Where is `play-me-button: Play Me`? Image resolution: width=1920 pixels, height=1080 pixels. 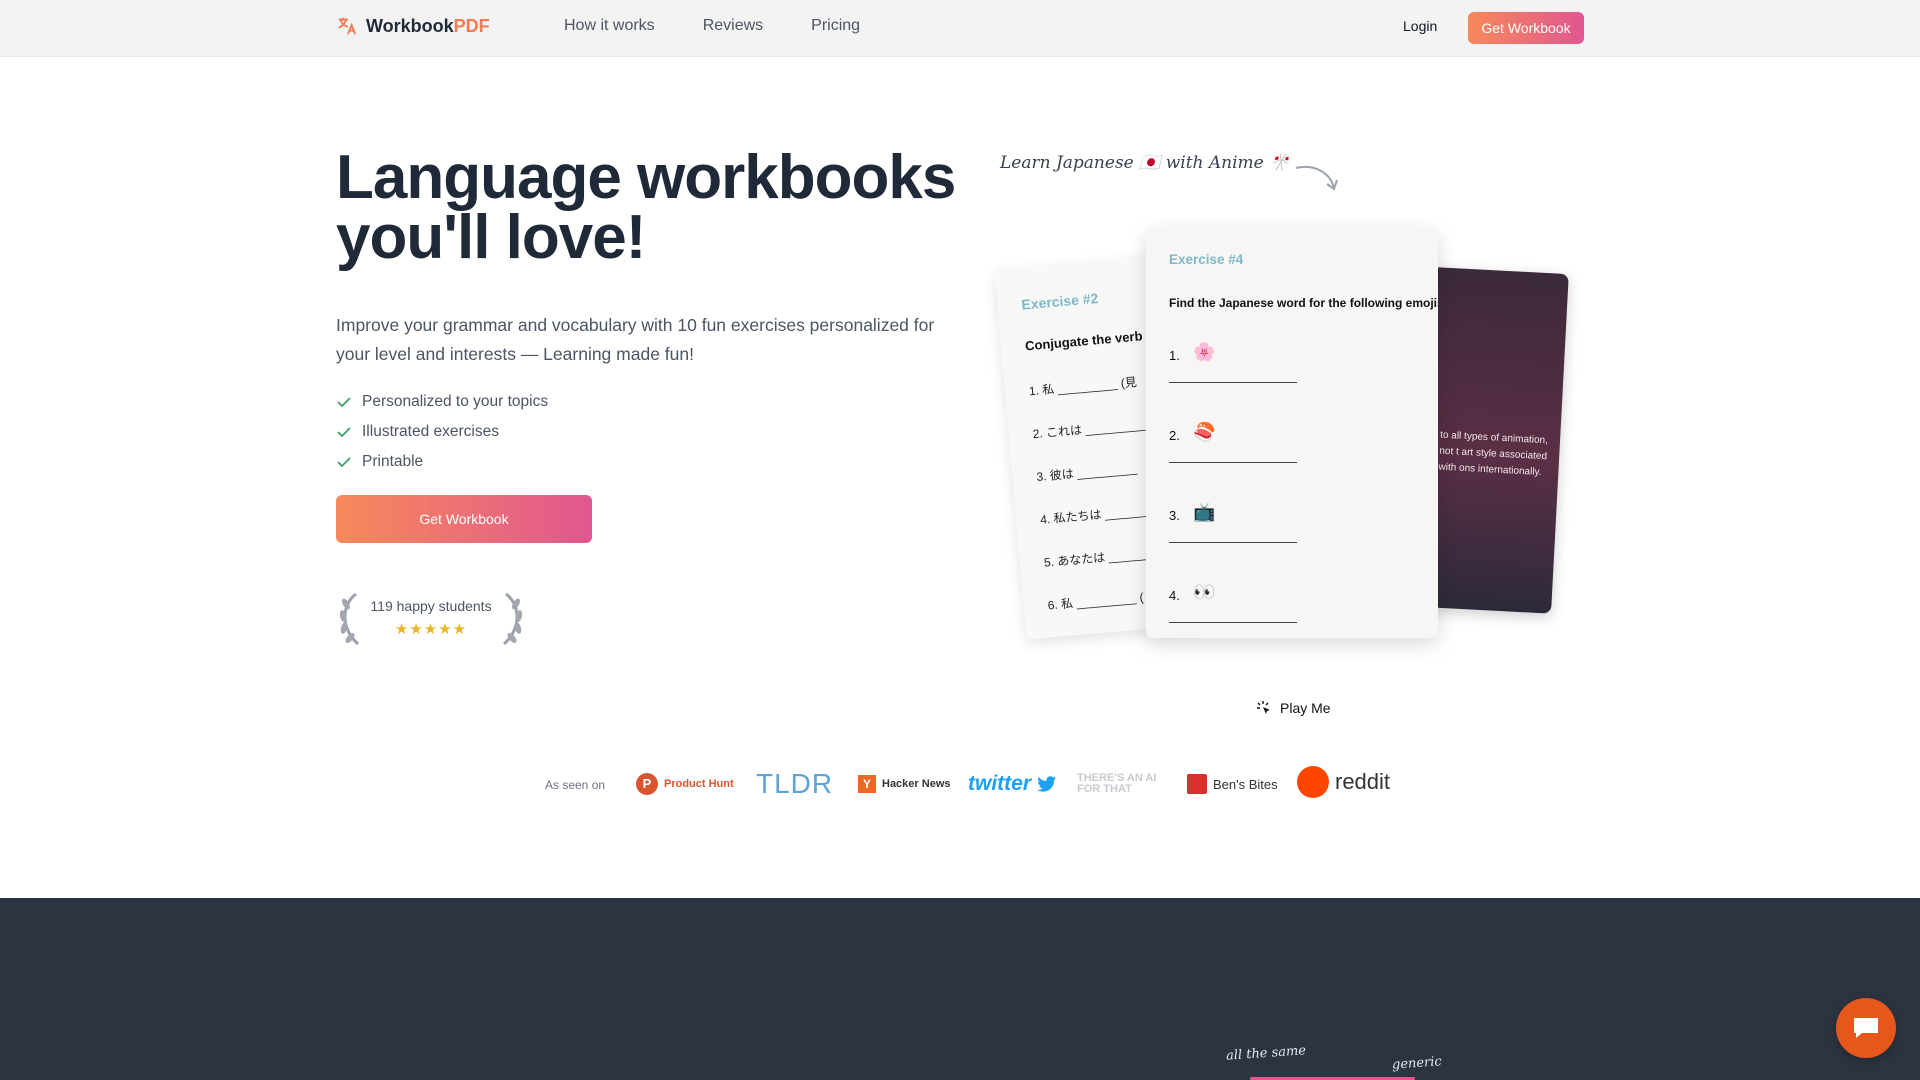
play-me-button: Play Me is located at coordinates (1293, 708).